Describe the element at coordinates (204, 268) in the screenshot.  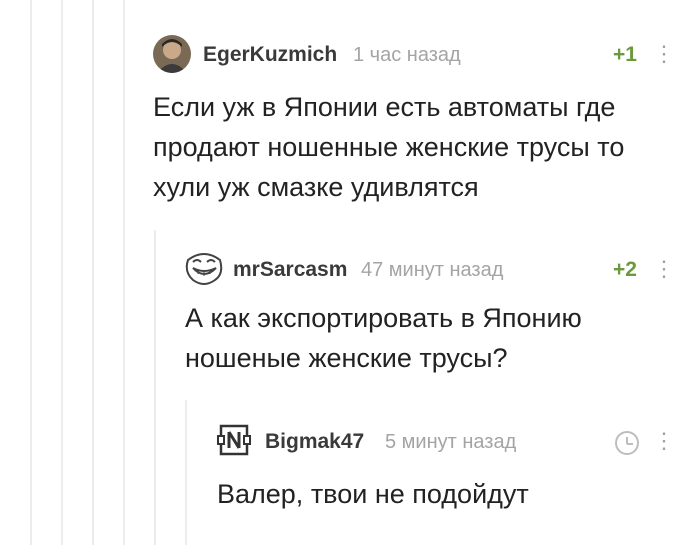
I see `trollface-avatar` at that location.